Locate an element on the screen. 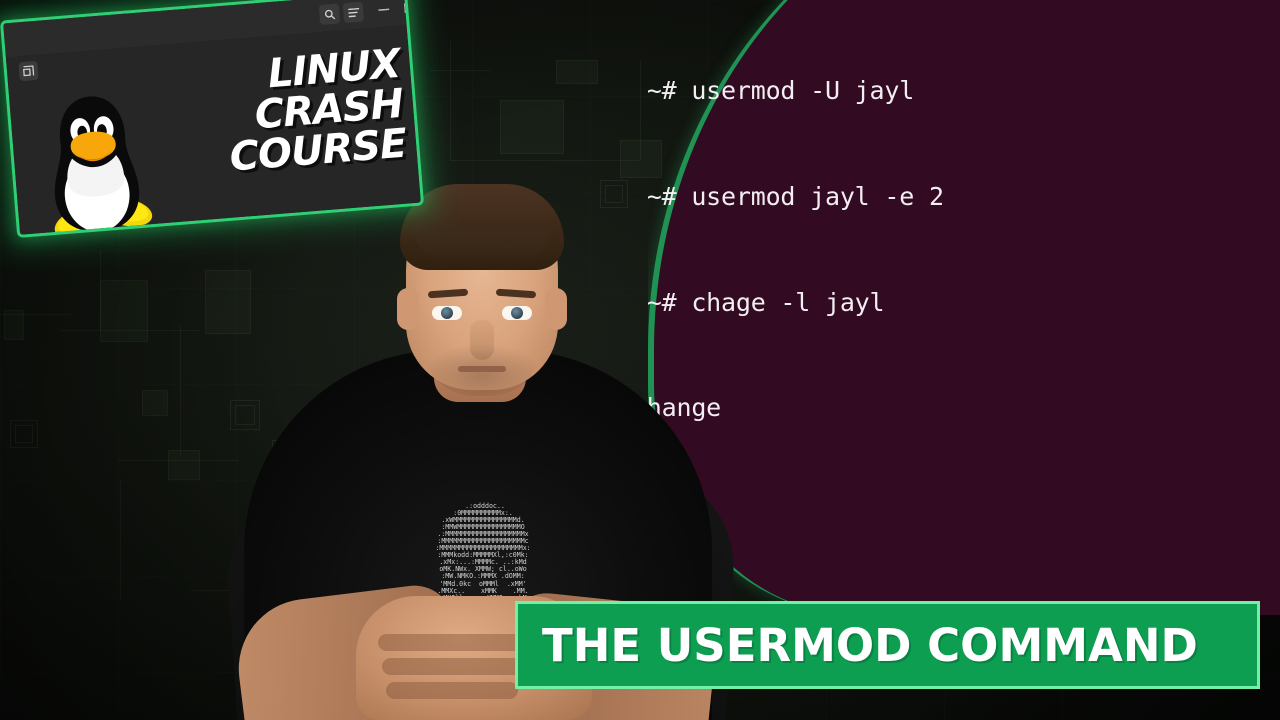  mouth is located at coordinates (482, 369).